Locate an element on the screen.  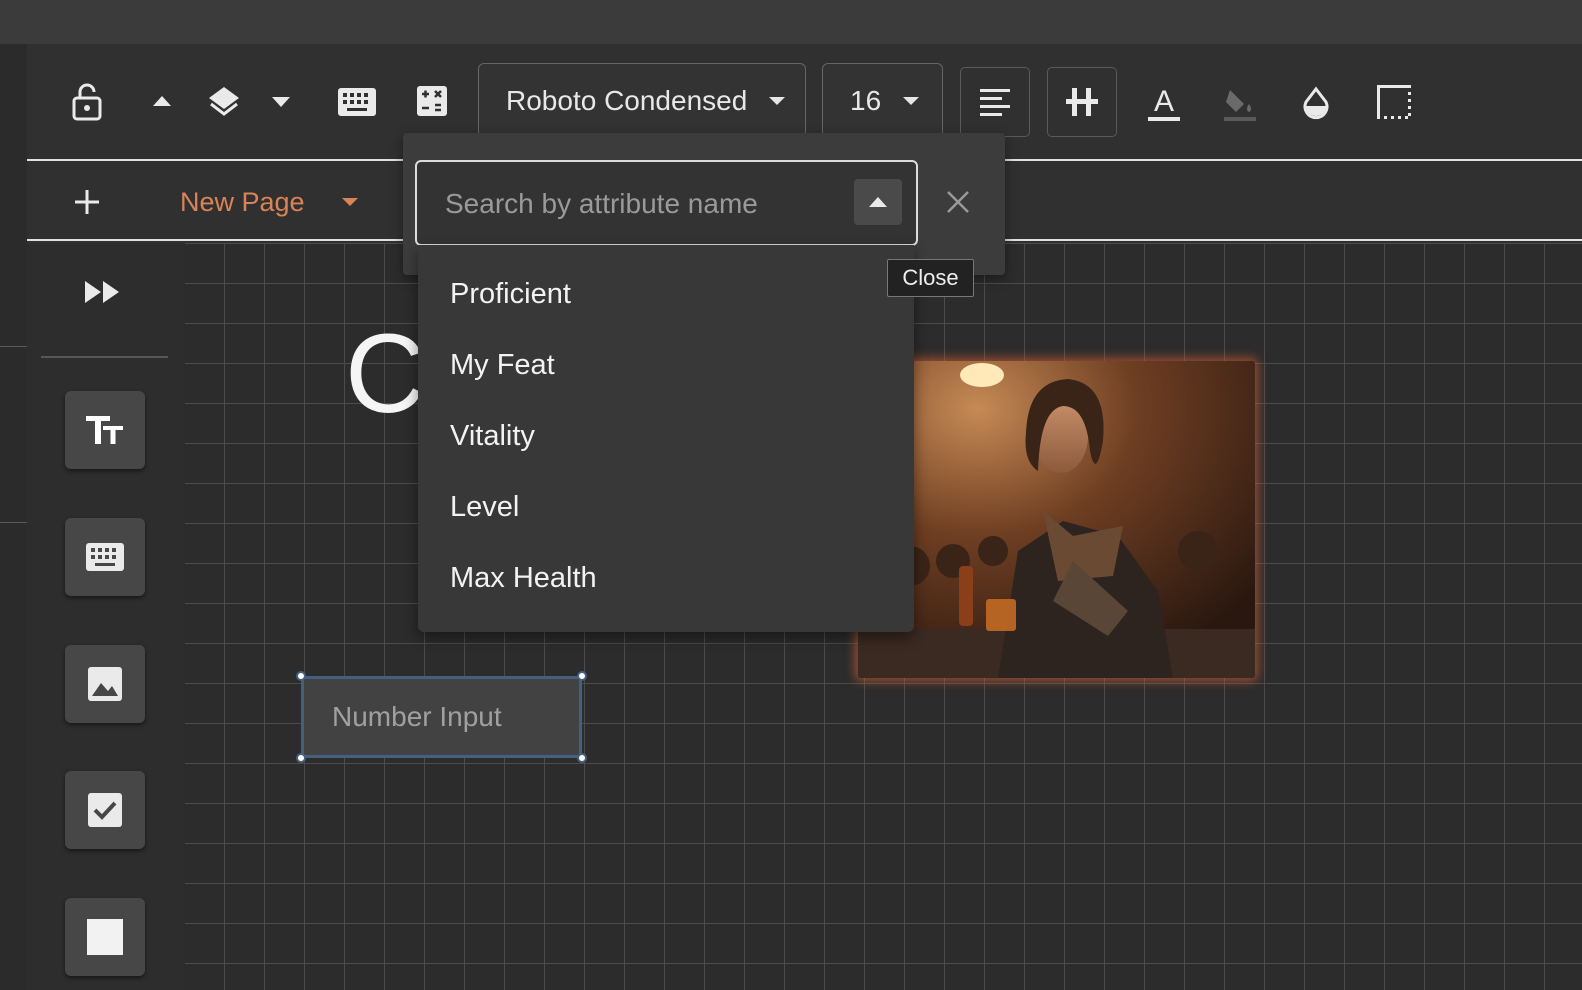
add-text-button is located at coordinates (105, 430).